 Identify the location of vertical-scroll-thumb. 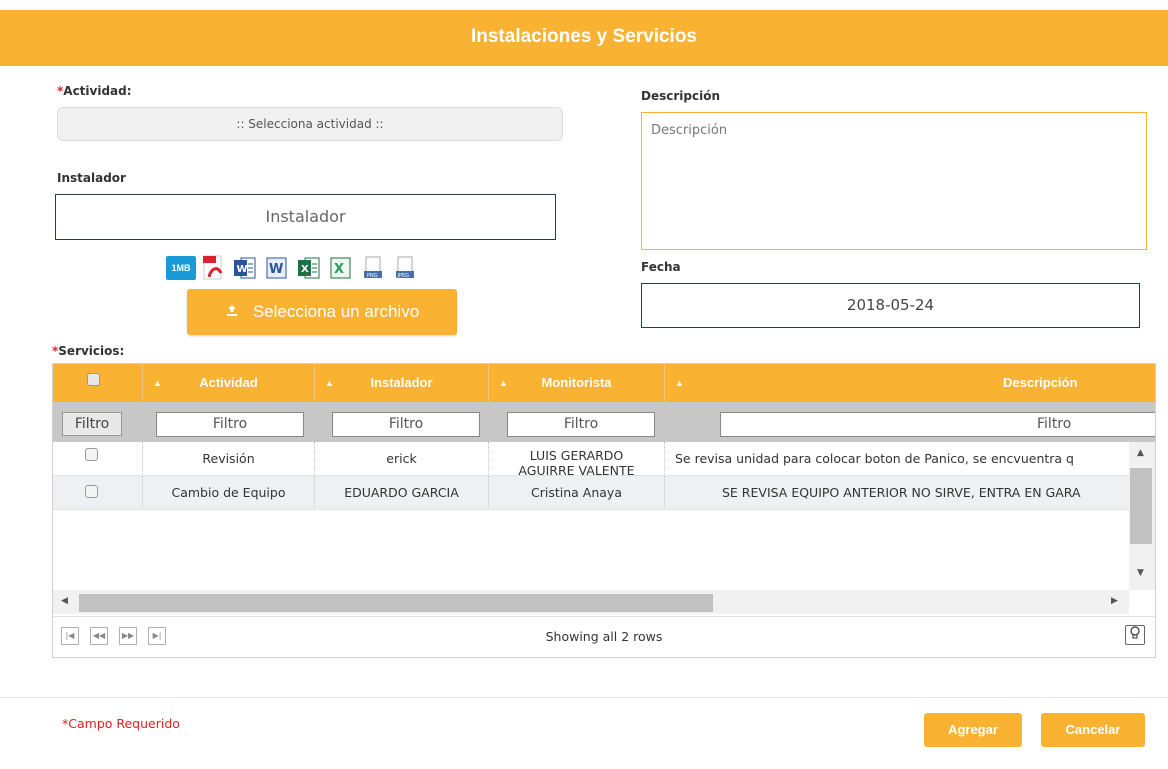
(1141, 506).